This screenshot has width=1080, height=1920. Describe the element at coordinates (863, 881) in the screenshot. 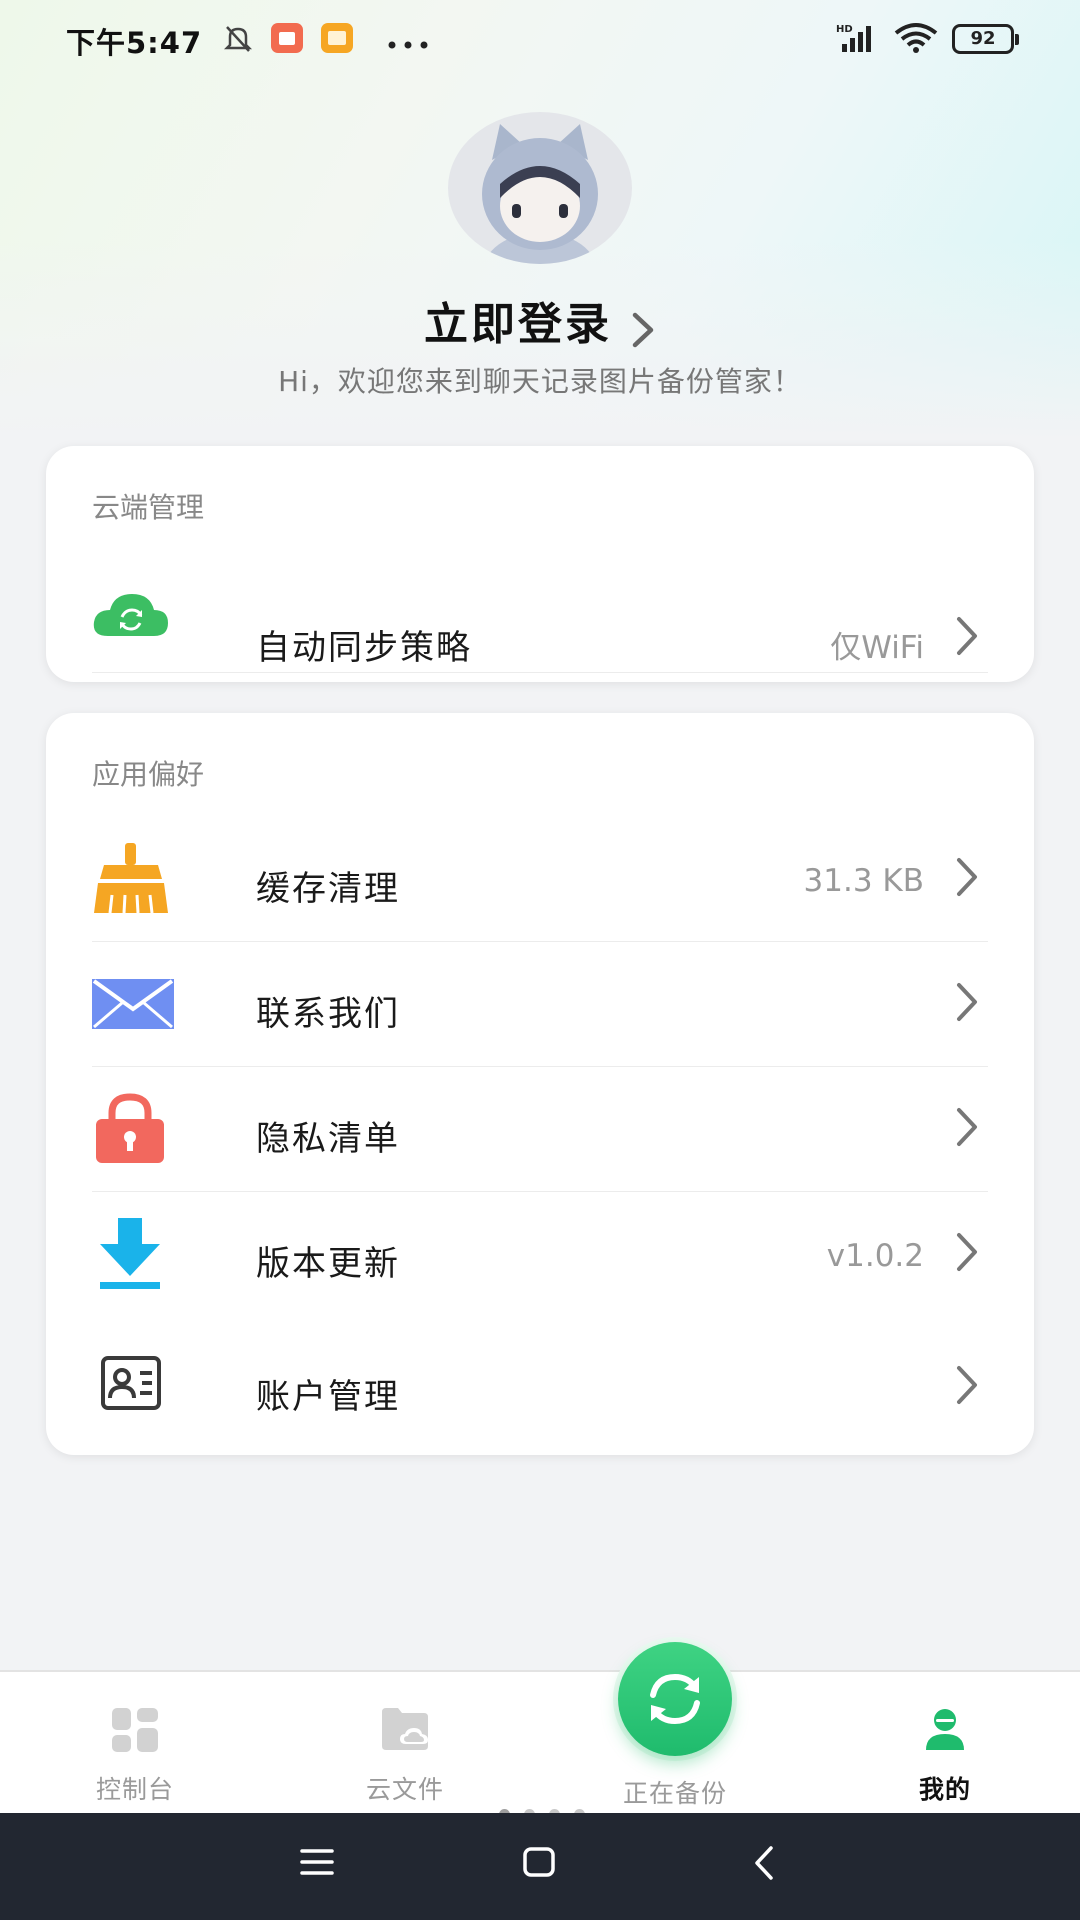

I see `row-value: 31.3 KB` at that location.